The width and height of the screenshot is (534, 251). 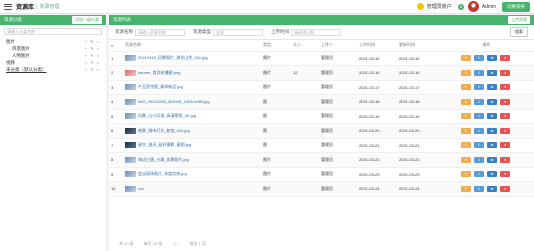 I want to click on pagination-item: 前往 1 页, so click(x=197, y=244).